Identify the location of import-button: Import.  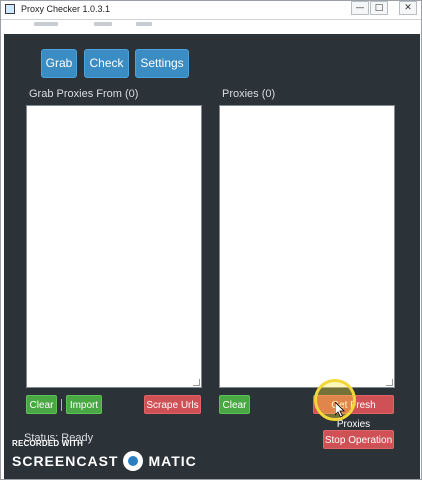
(84, 404).